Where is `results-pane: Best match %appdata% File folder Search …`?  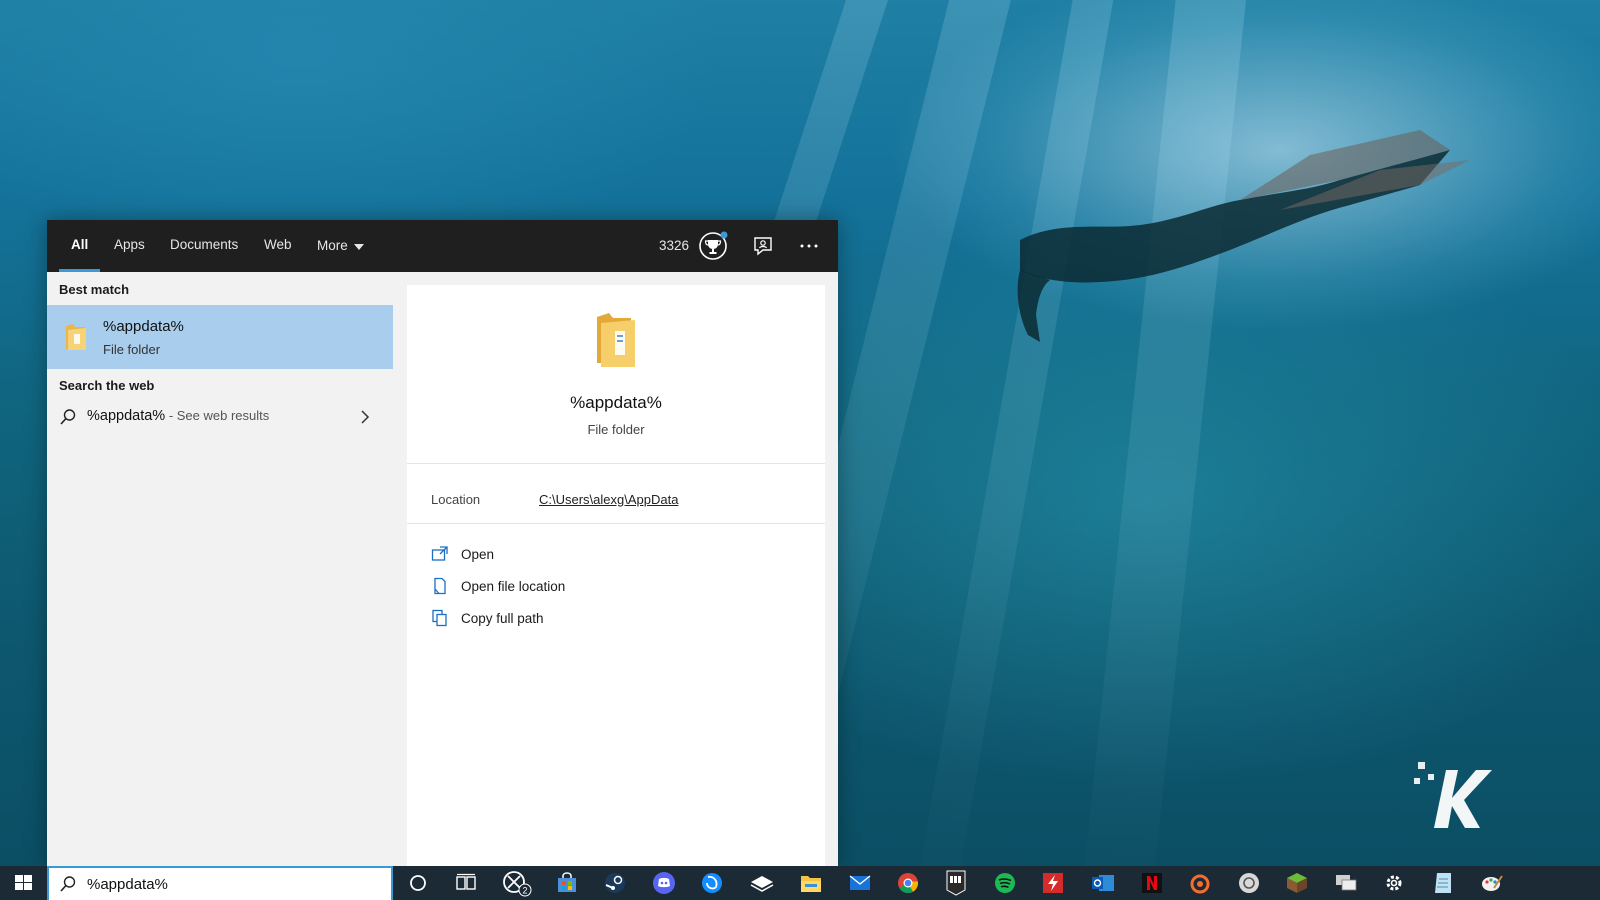 results-pane: Best match %appdata% File folder Search … is located at coordinates (220, 569).